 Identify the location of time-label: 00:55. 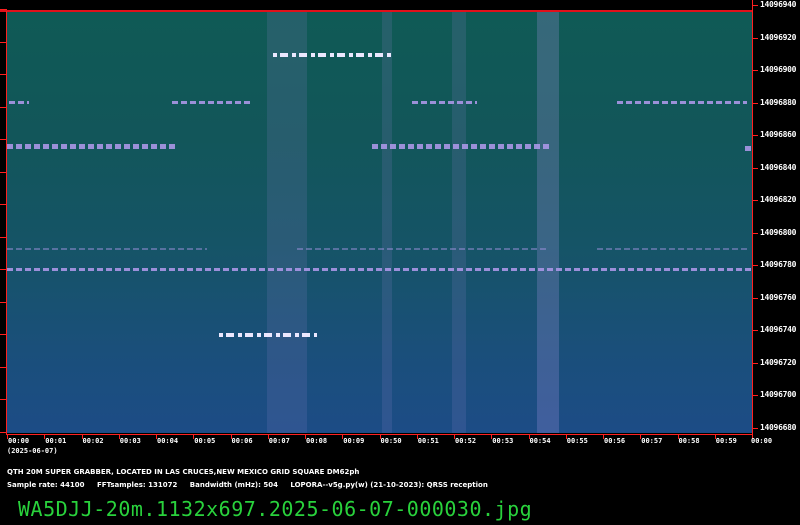
(577, 441).